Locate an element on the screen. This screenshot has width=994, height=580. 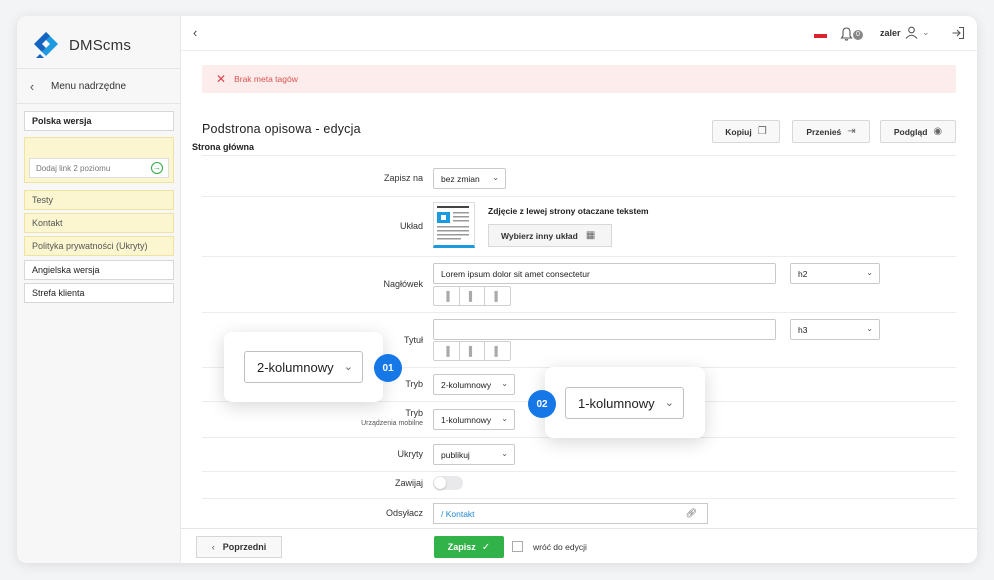
copy-button: Kopiuj ❐ is located at coordinates (746, 131).